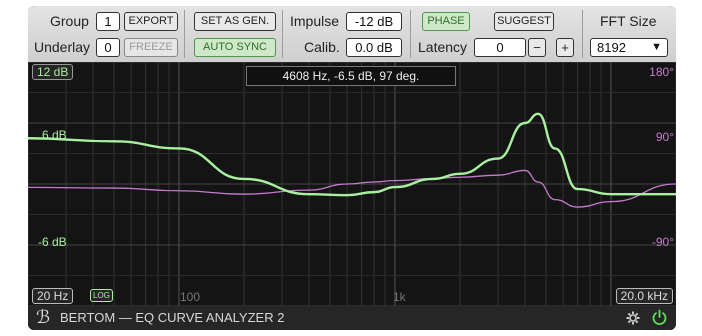 This screenshot has width=702, height=336. Describe the element at coordinates (108, 47) in the screenshot. I see `underlay-field: 0` at that location.